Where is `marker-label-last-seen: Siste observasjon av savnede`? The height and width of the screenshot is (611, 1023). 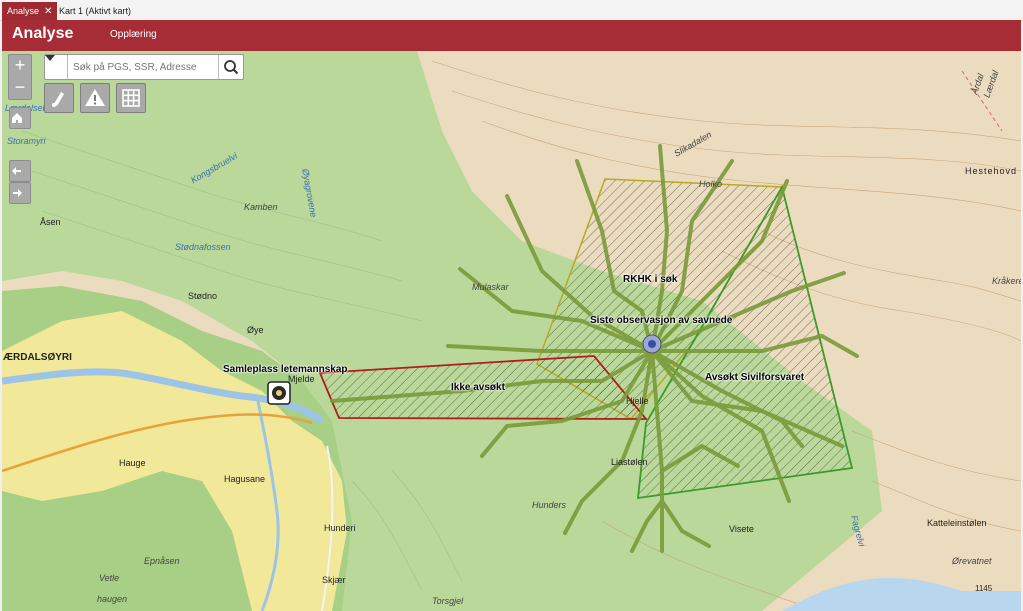 marker-label-last-seen: Siste observasjon av savnede is located at coordinates (661, 320).